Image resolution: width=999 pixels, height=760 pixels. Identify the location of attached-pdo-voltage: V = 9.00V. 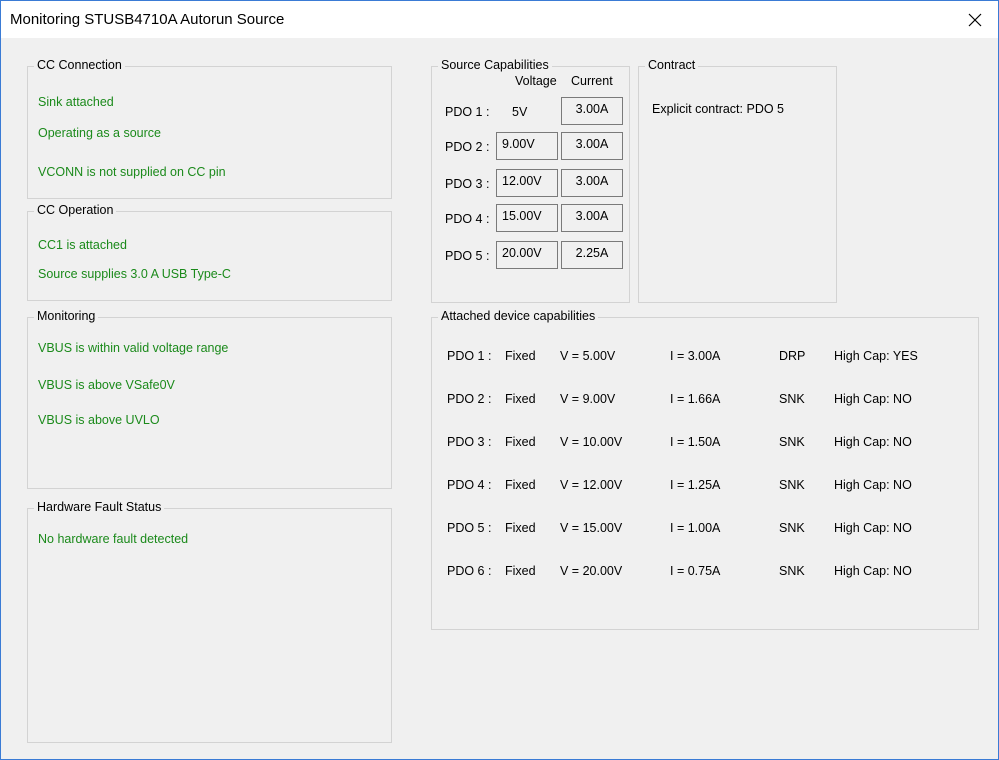
(588, 399).